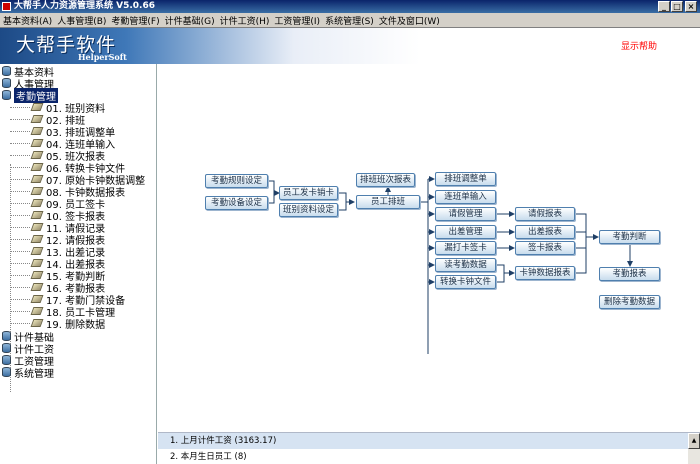 The width and height of the screenshot is (700, 464). I want to click on flow-trip-report: 出差报表, so click(545, 232).